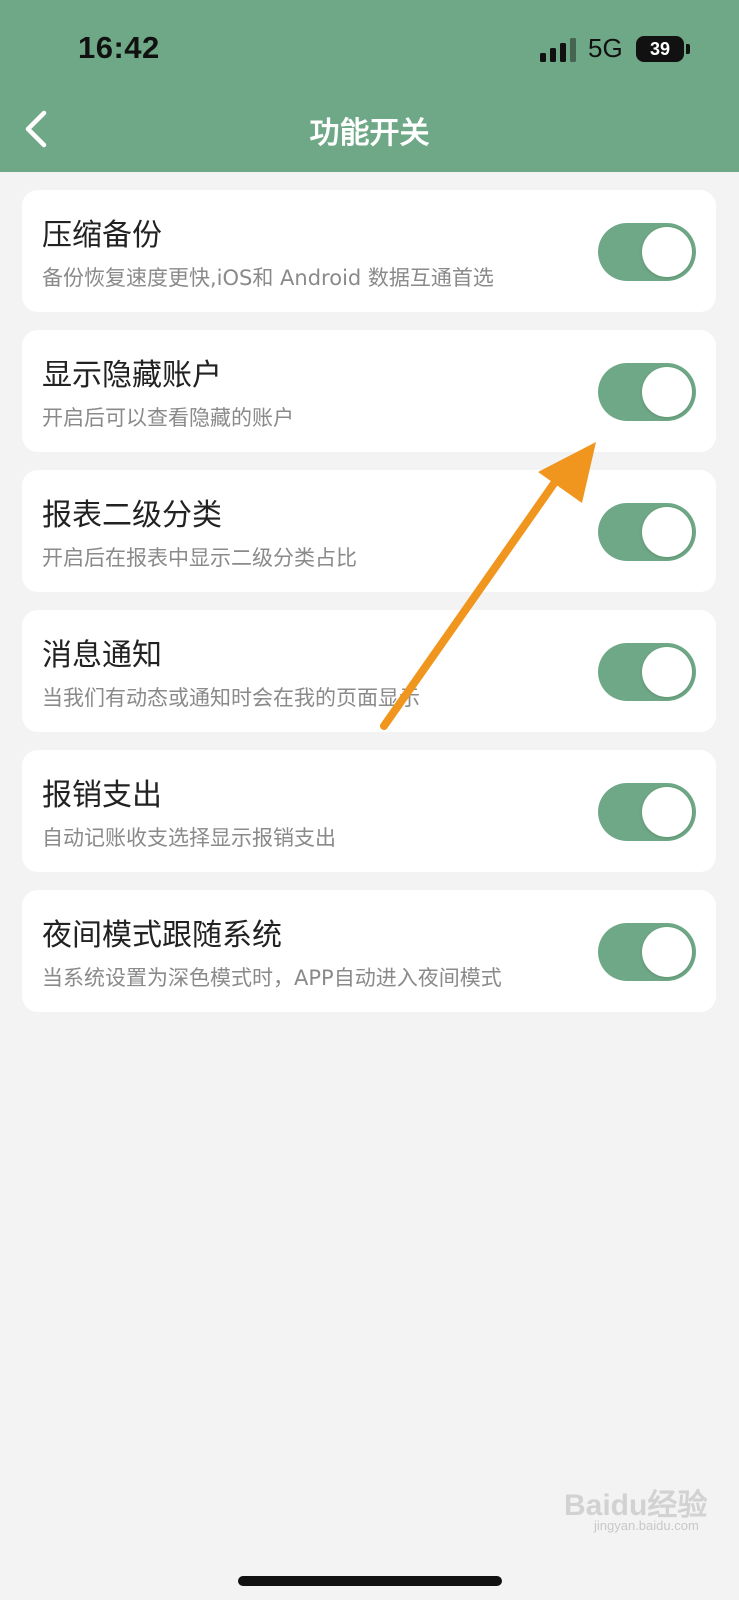 This screenshot has width=739, height=1600. I want to click on battery-tip, so click(688, 49).